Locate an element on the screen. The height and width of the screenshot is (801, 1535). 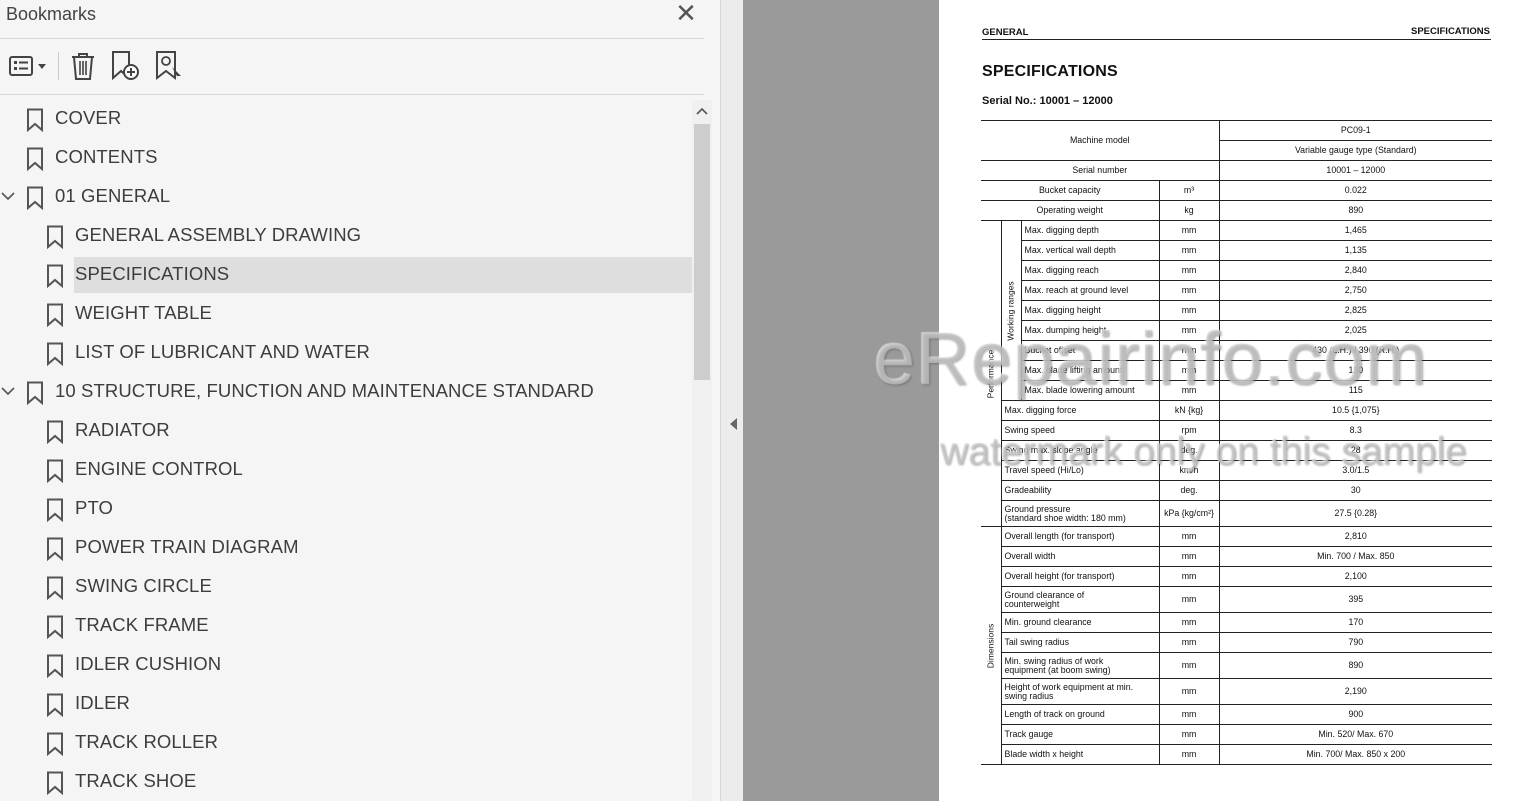
serial-number-line: Serial No.: 10001 – 12000 is located at coordinates (1047, 101).